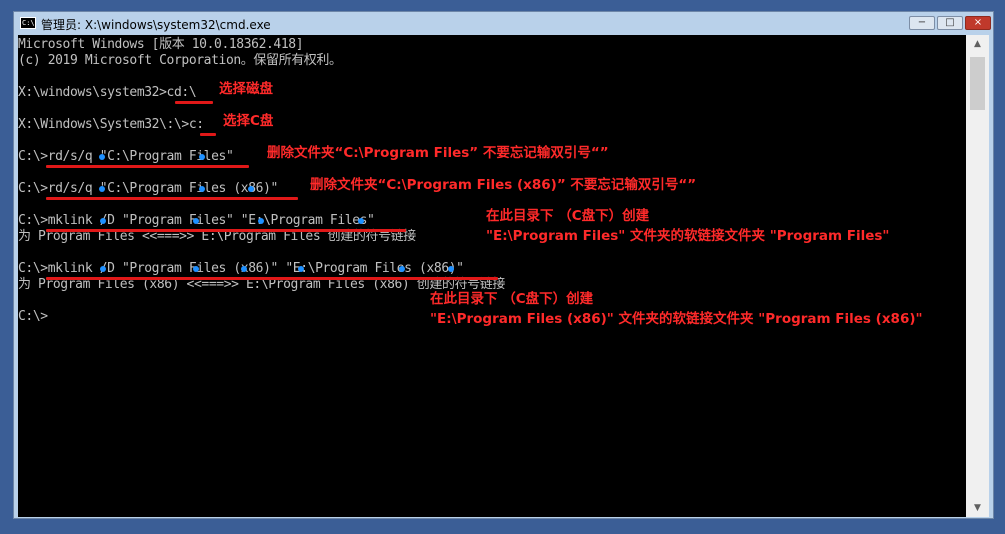 The image size is (1005, 534). I want to click on annotation-delete-pf: 删除文件夹“C:\Program Files” 不要忘记输双引号“”, so click(438, 153).